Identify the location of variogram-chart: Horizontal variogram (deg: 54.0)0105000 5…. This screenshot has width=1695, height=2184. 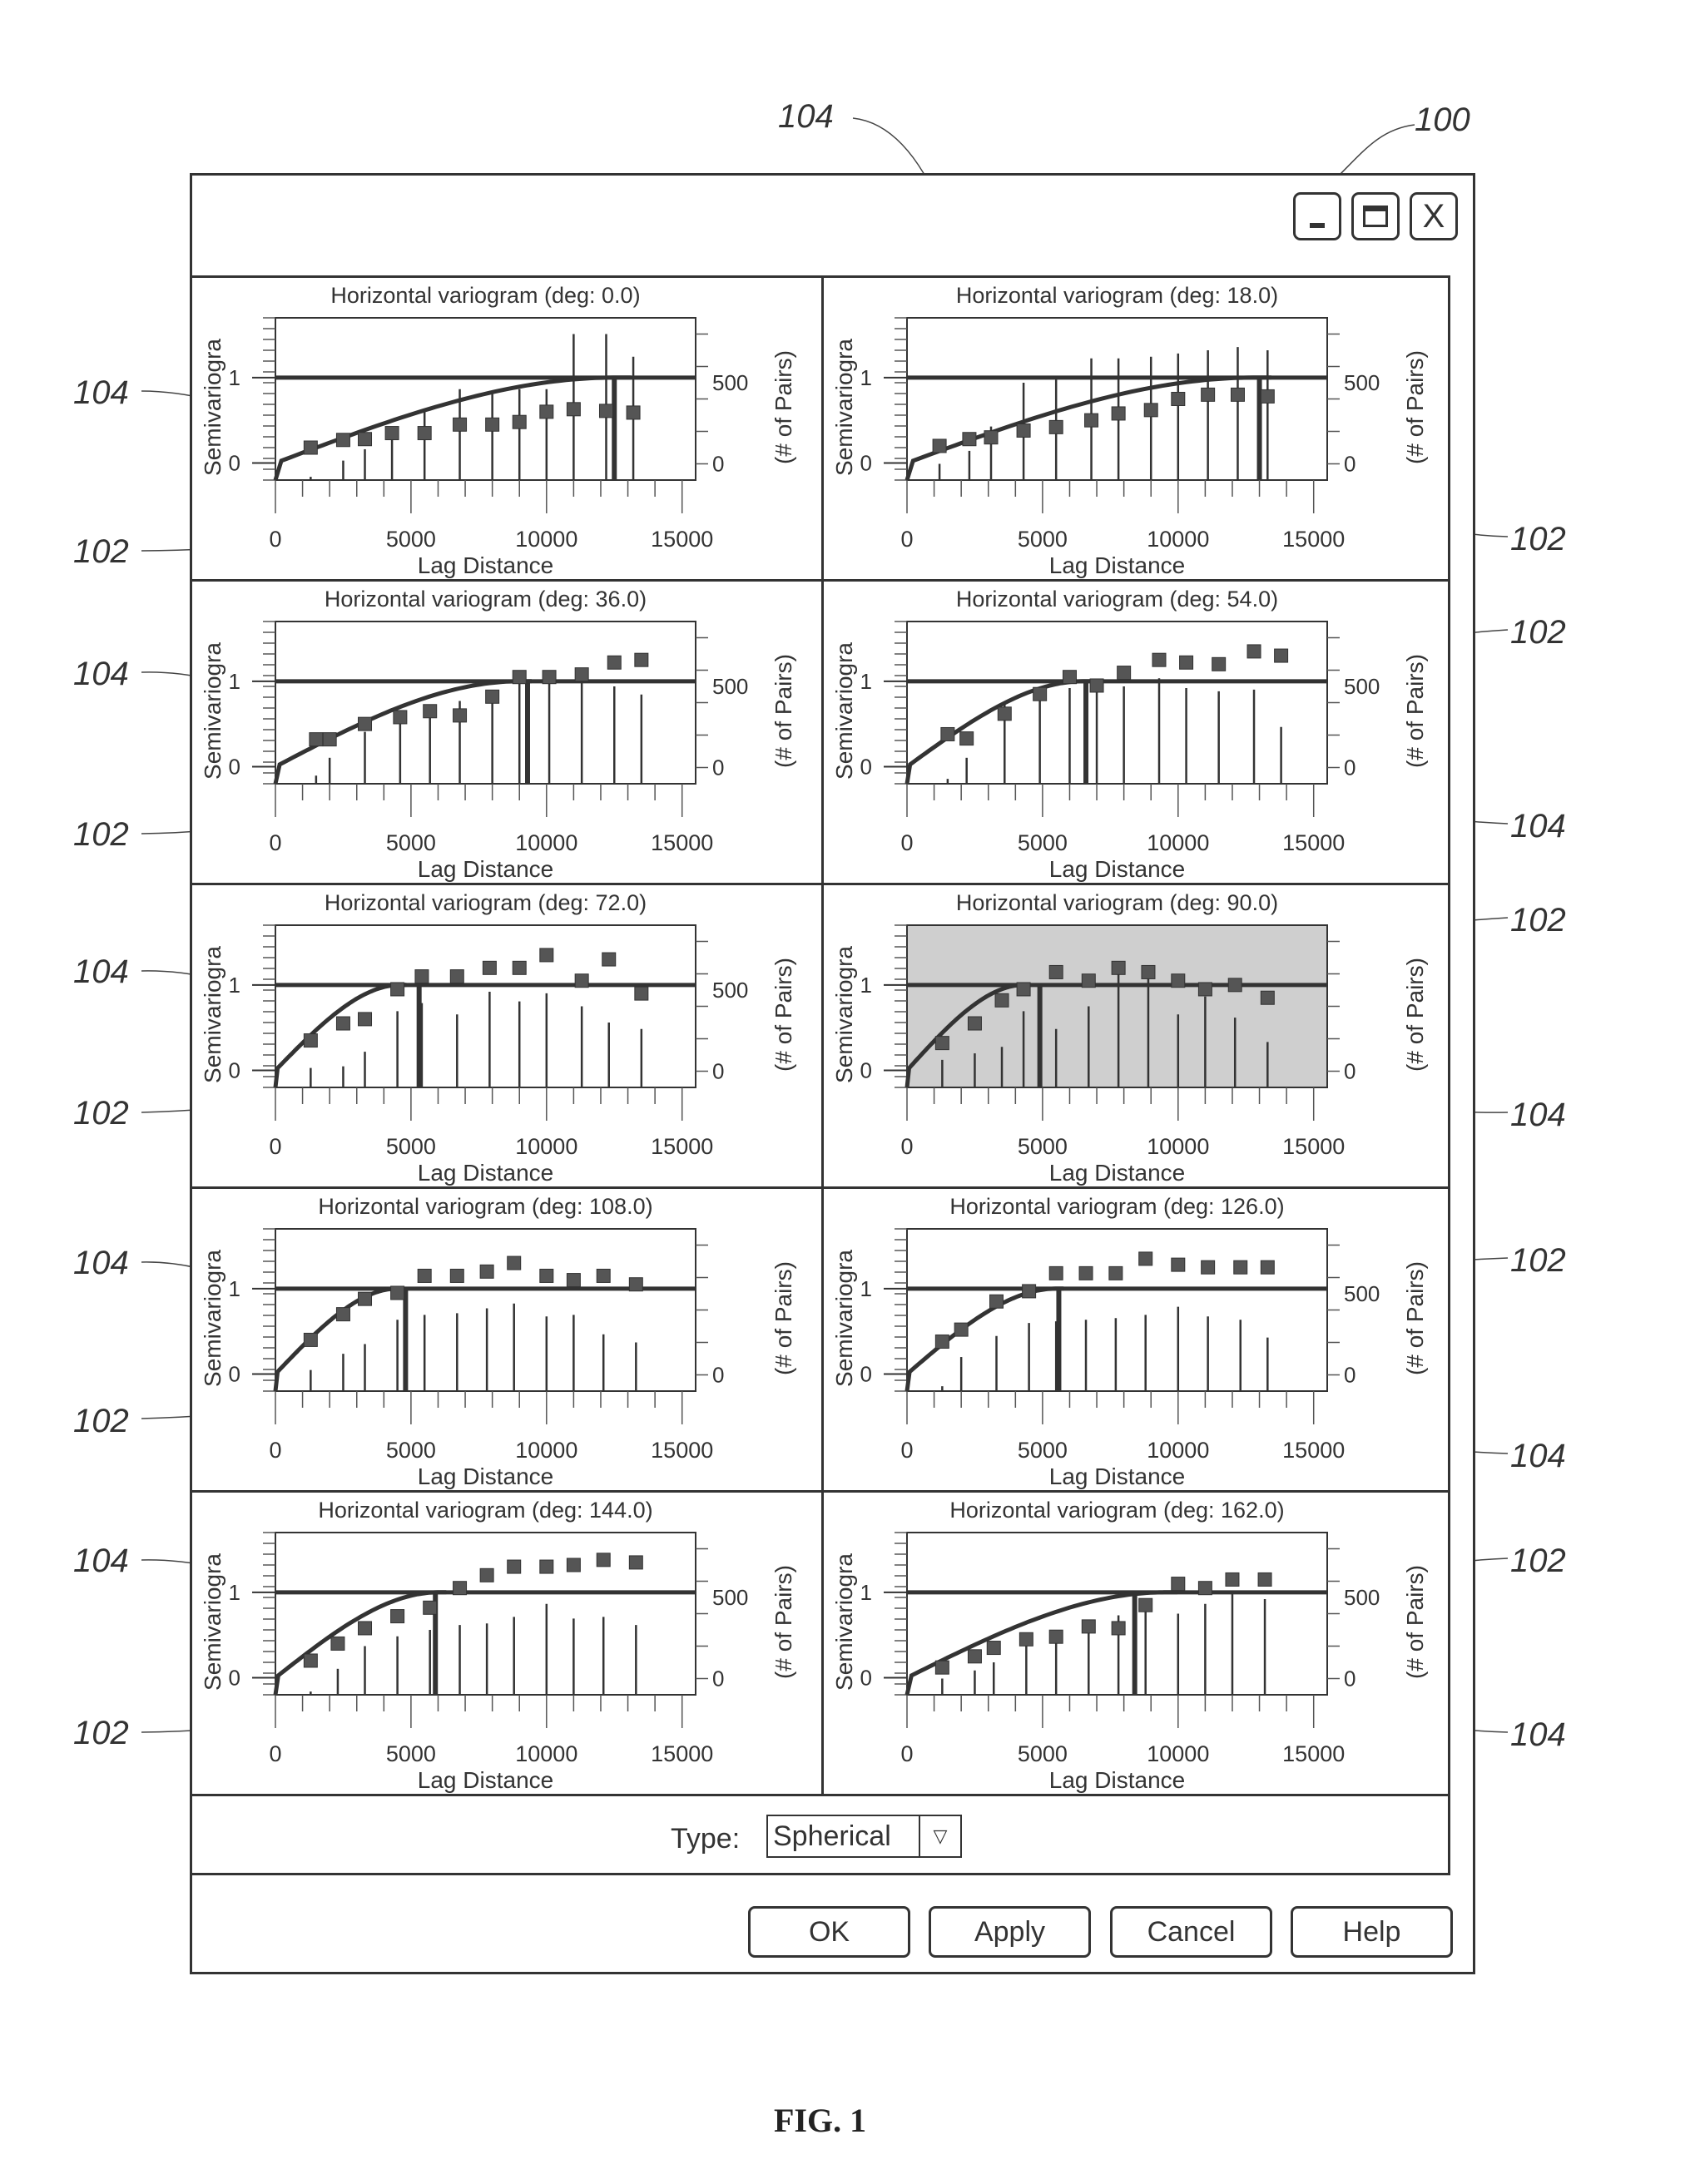
(1129, 734).